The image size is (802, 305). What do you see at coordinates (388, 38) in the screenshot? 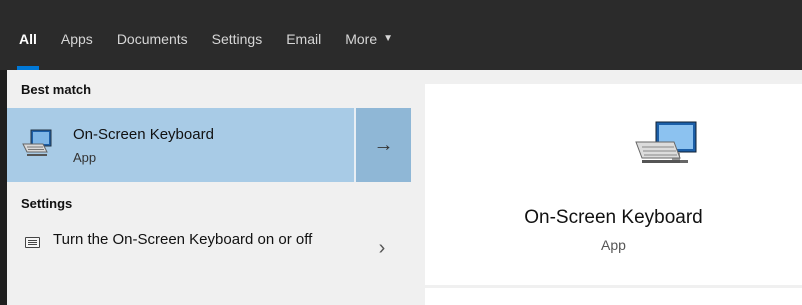
I see `caret-down-icon: ▼` at bounding box center [388, 38].